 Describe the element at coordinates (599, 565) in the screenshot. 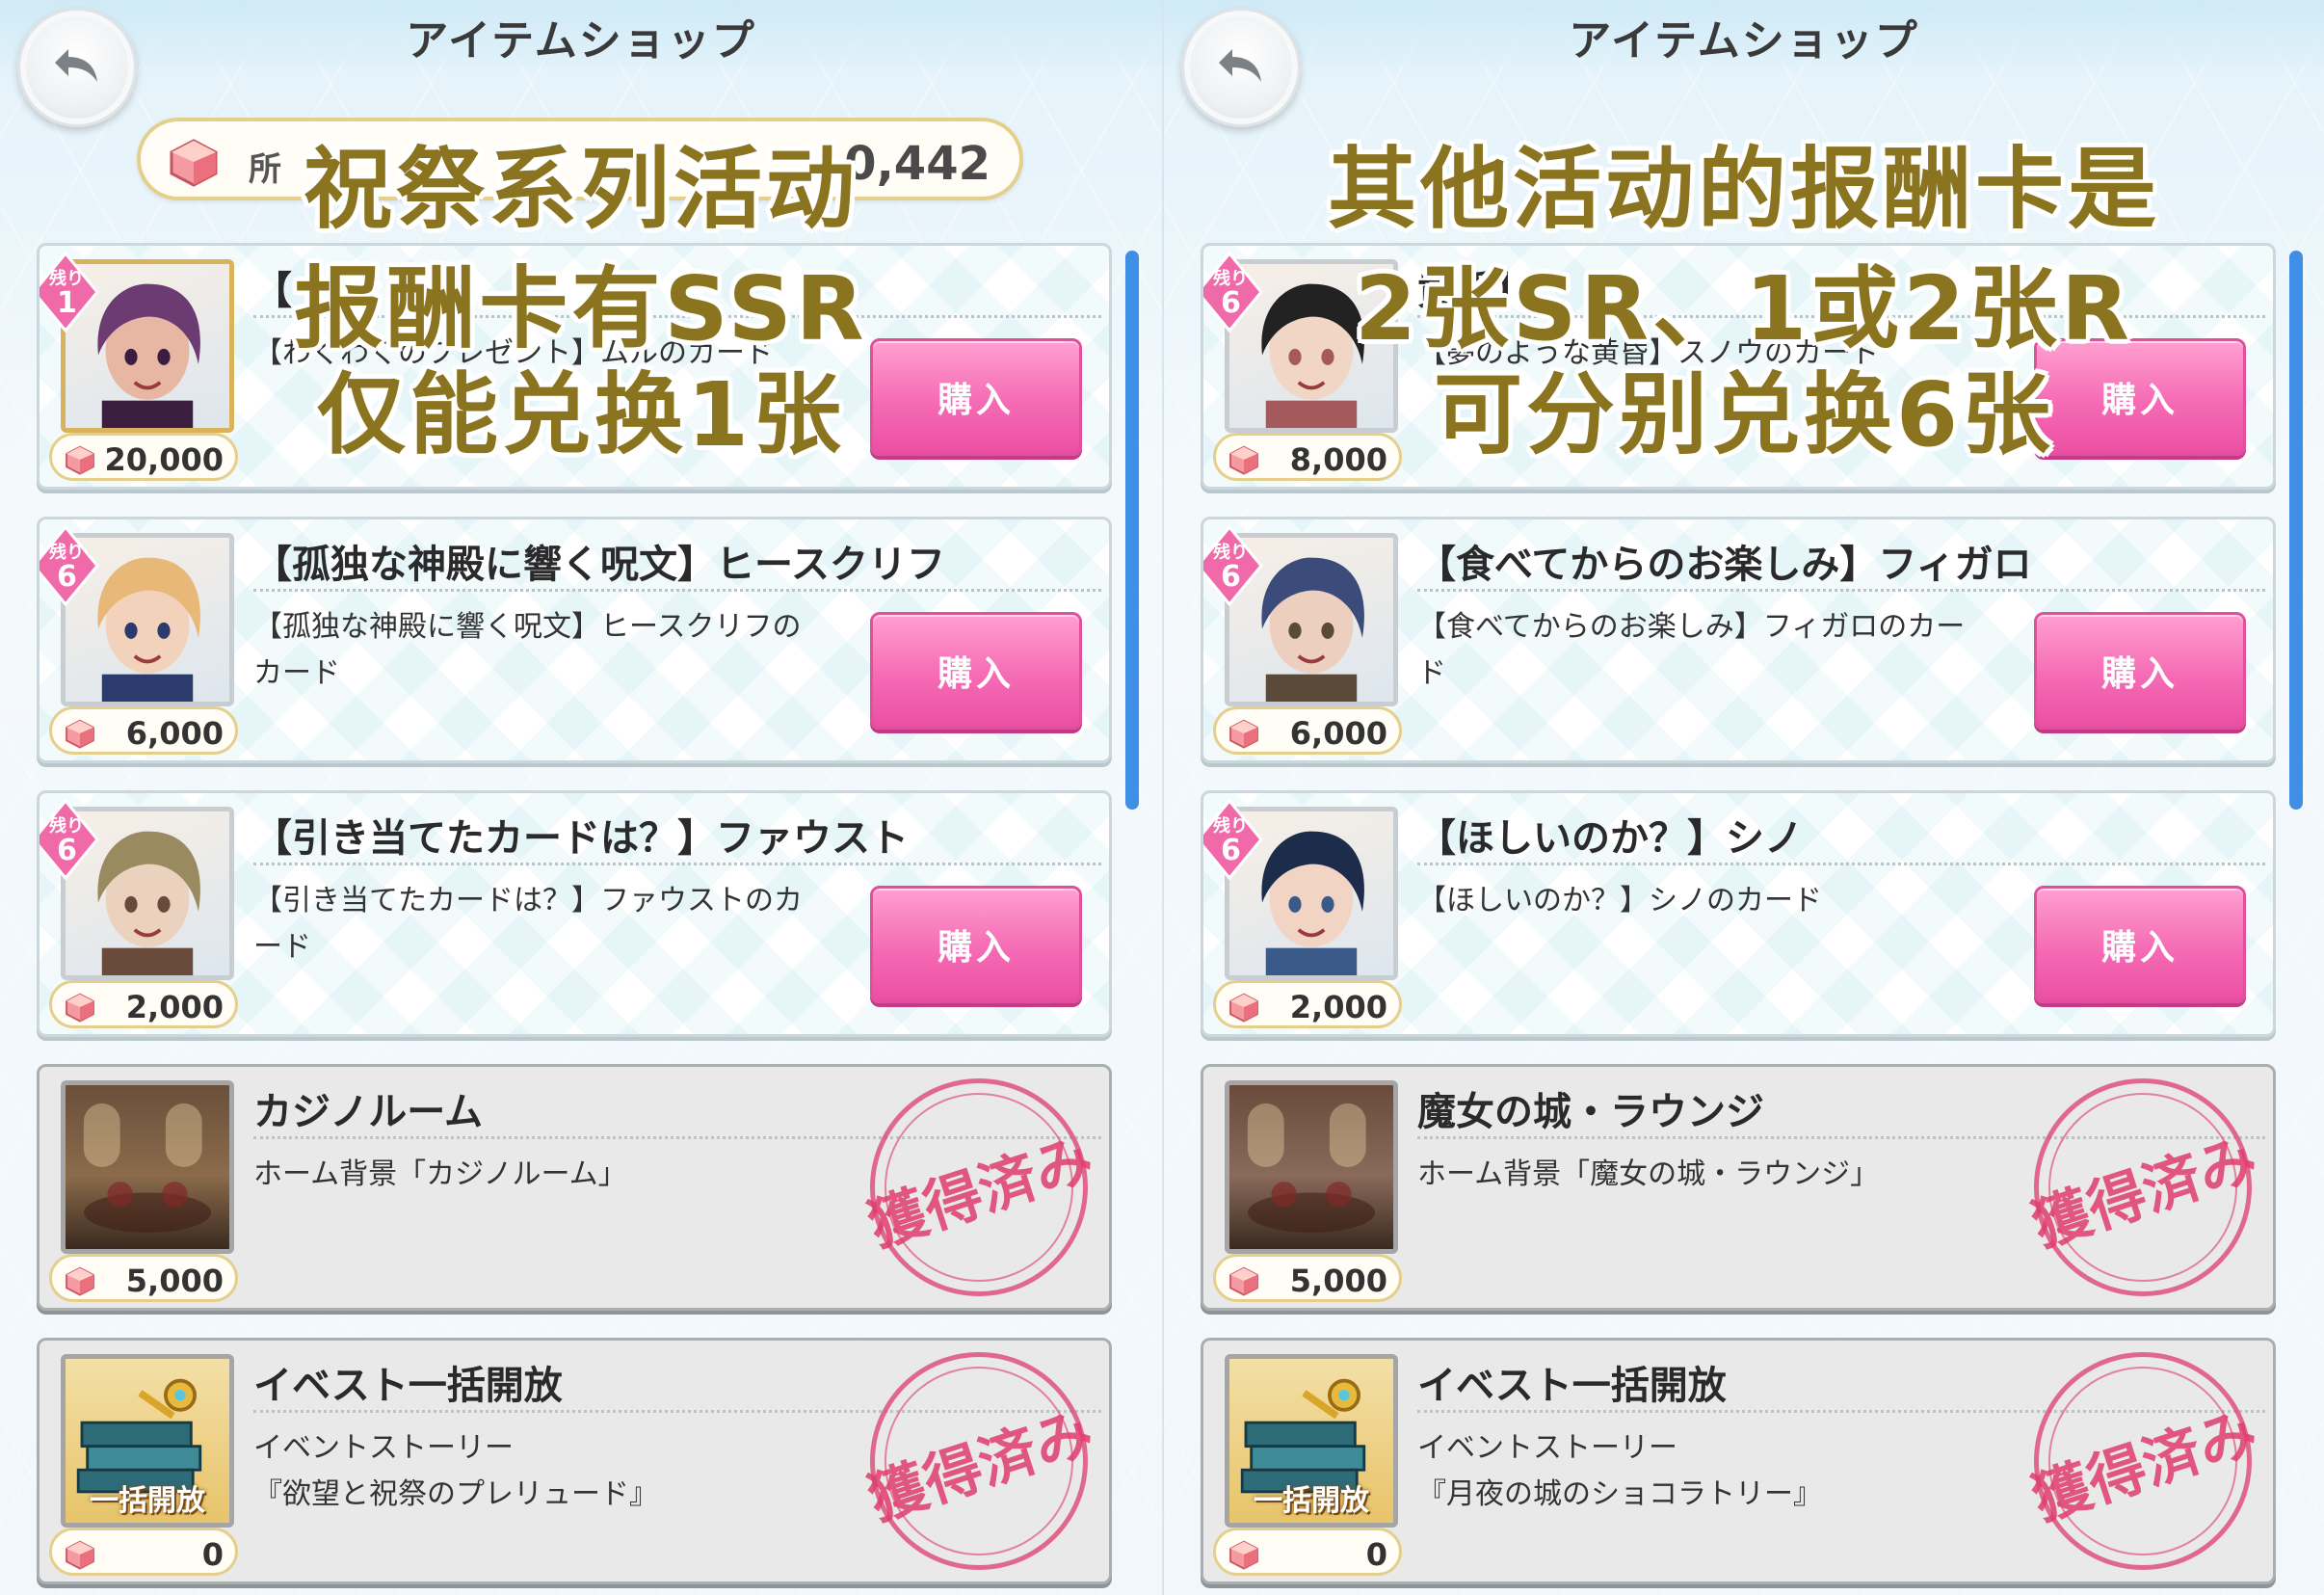

I see `item-title: 【孤独な神殿に響く呪文】ヒースクリフ` at that location.